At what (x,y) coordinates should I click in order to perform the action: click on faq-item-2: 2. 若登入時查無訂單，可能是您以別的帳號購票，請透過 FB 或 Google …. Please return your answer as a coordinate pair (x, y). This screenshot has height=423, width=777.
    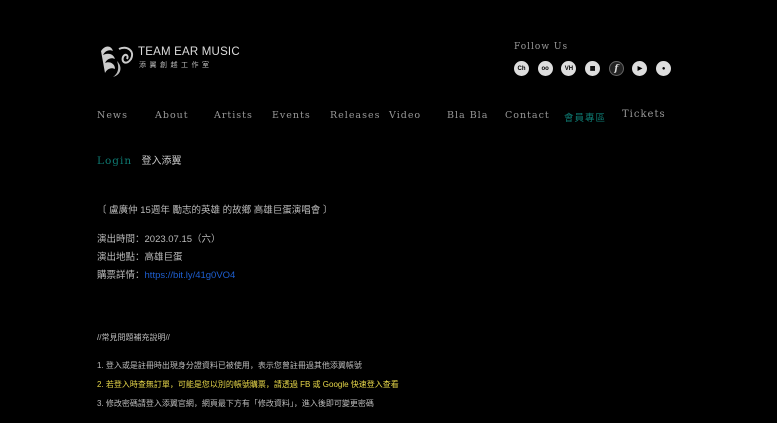
    Looking at the image, I should click on (248, 384).